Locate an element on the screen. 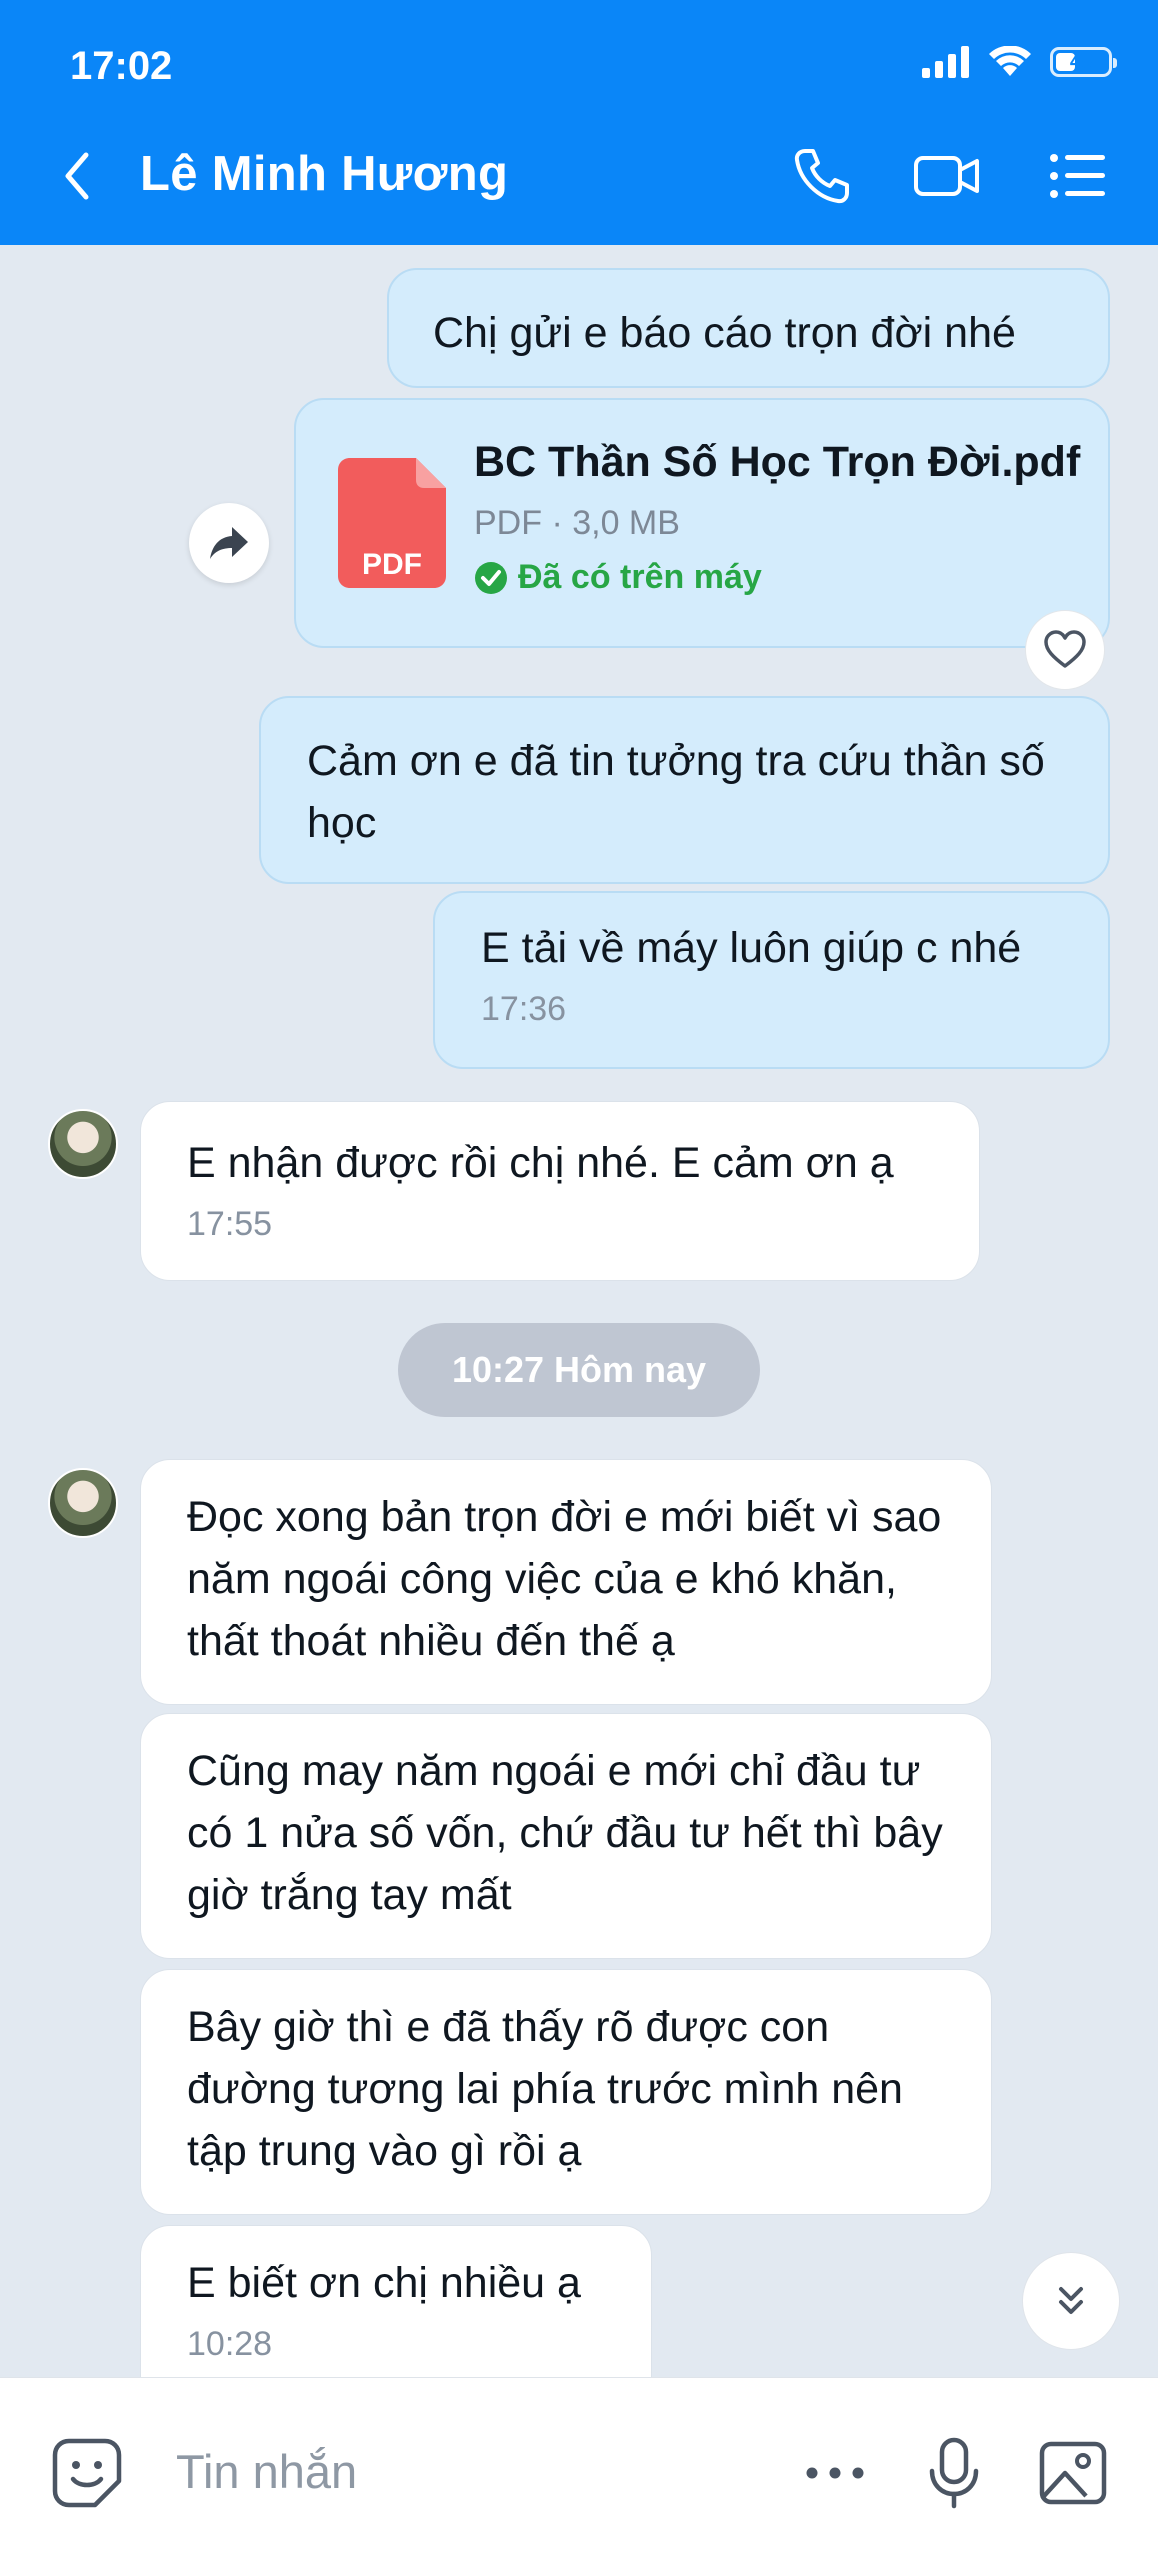 This screenshot has height=2561, width=1158. chat-header: 17:02 45 Lê Minh Hương is located at coordinates (579, 122).